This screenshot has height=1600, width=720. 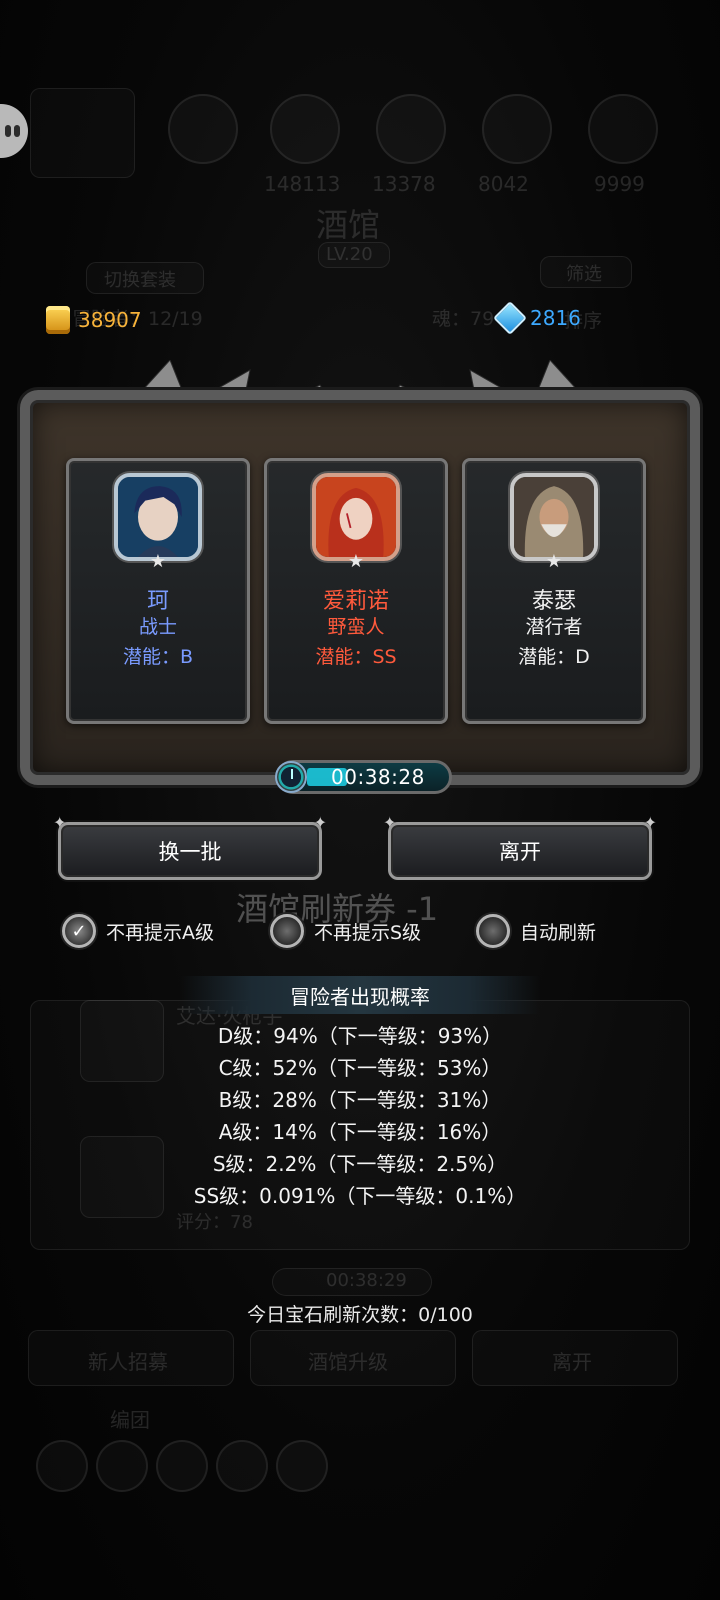 I want to click on bg-btn-label: 酒馆升级, so click(x=348, y=1362).